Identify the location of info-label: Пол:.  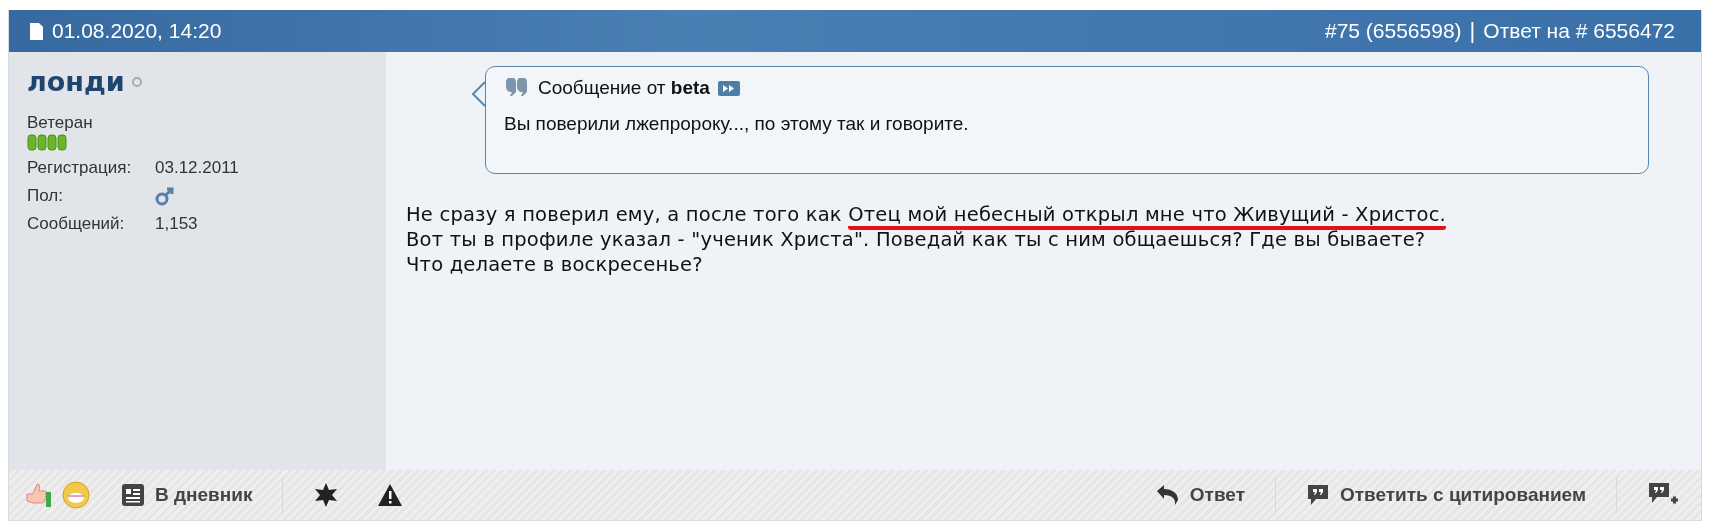
(45, 196).